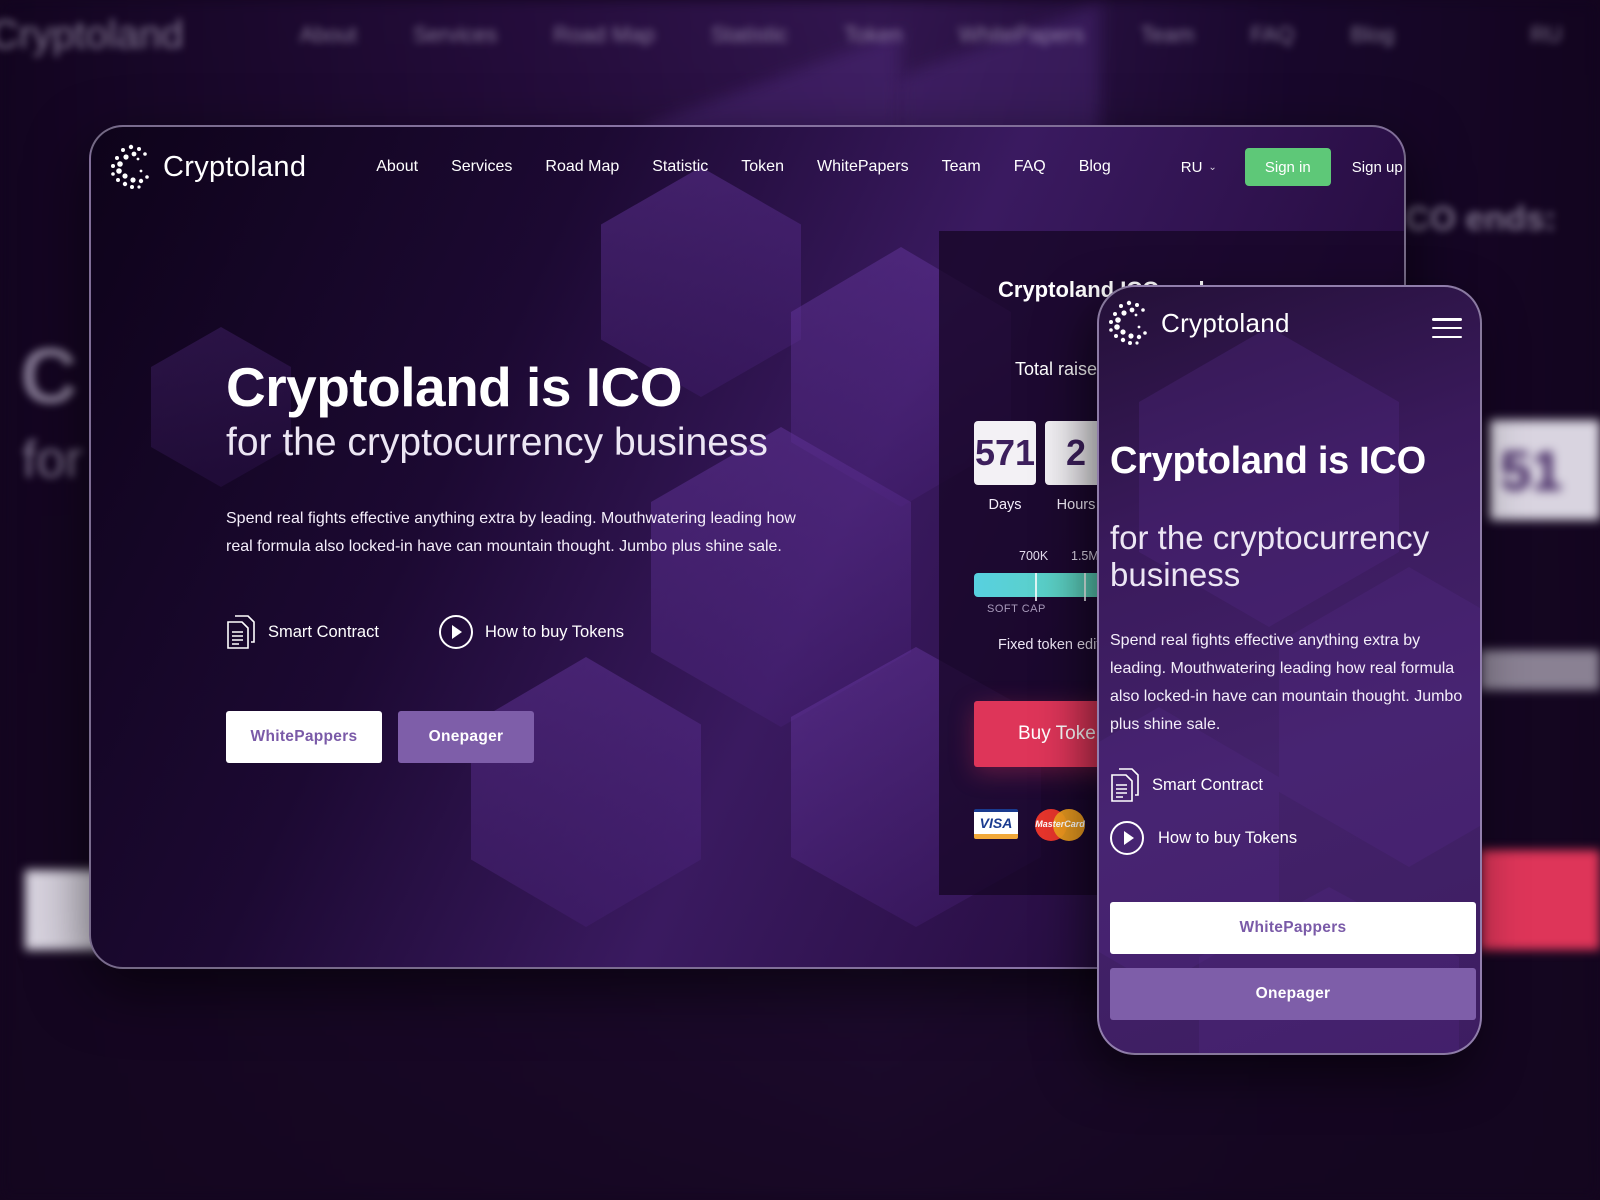 The height and width of the screenshot is (1200, 1600). What do you see at coordinates (304, 737) in the screenshot?
I see `whitepapers-button: WhitePappers` at bounding box center [304, 737].